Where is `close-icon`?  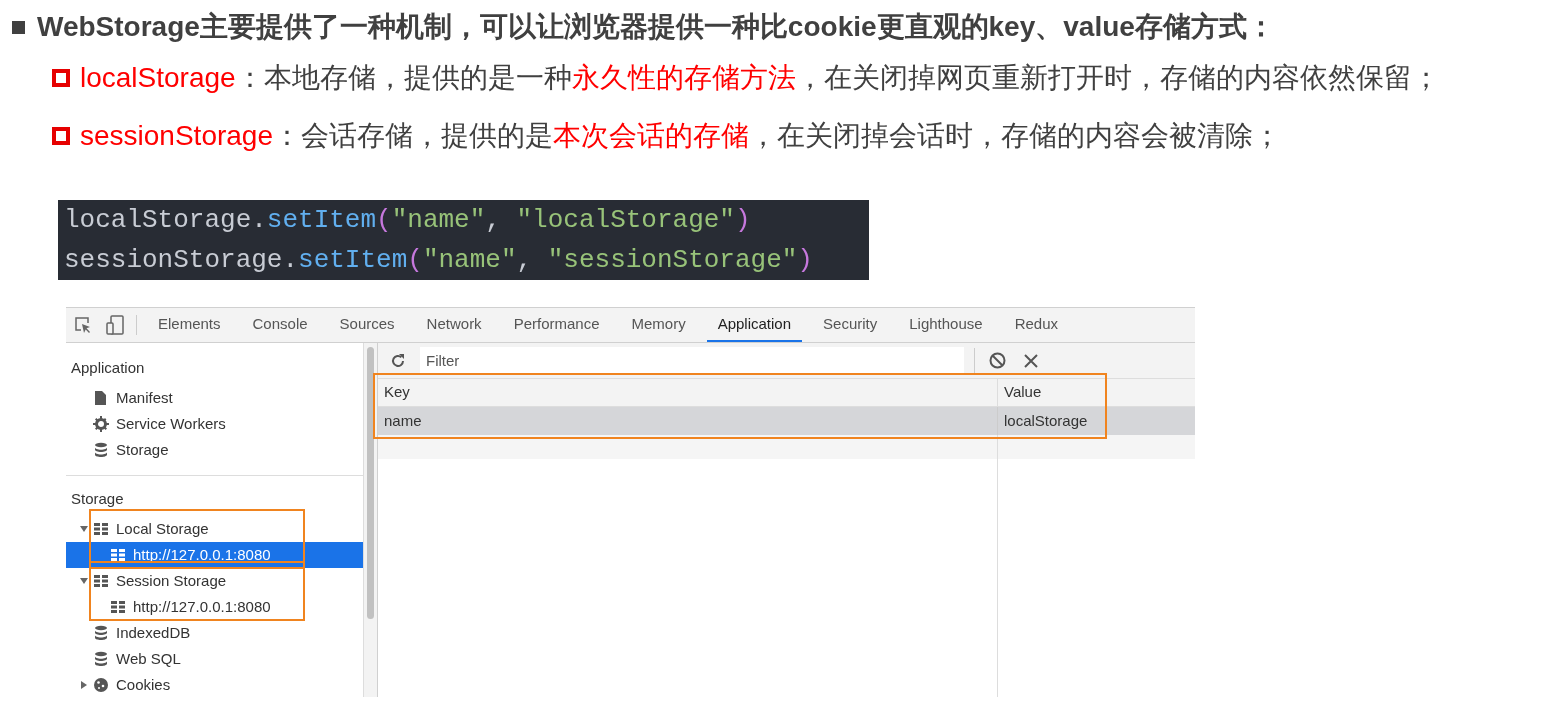
close-icon is located at coordinates (1031, 360).